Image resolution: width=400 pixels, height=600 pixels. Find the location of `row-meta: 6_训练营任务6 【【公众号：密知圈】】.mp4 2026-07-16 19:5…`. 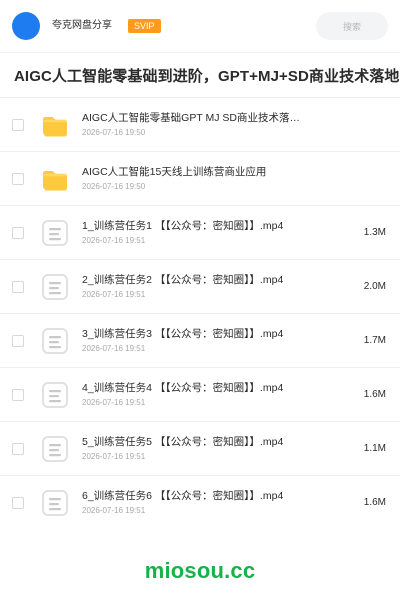

row-meta: 6_训练营任务6 【【公众号：密知圈】】.mp4 2026-07-16 19:5… is located at coordinates (216, 502).